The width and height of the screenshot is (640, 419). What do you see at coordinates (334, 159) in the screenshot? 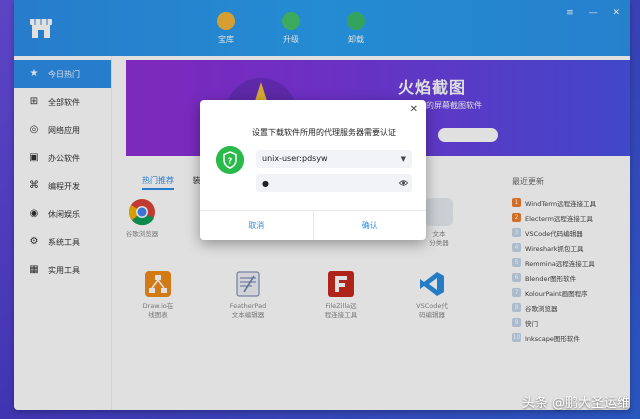
I see `username-field: unix-user:pdsyw ▼` at bounding box center [334, 159].